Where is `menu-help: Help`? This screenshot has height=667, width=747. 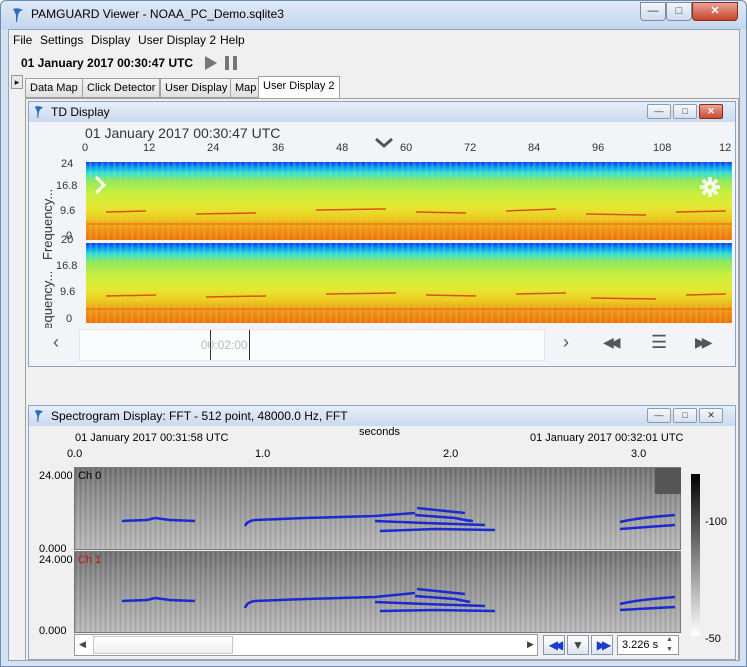
menu-help: Help is located at coordinates (232, 40).